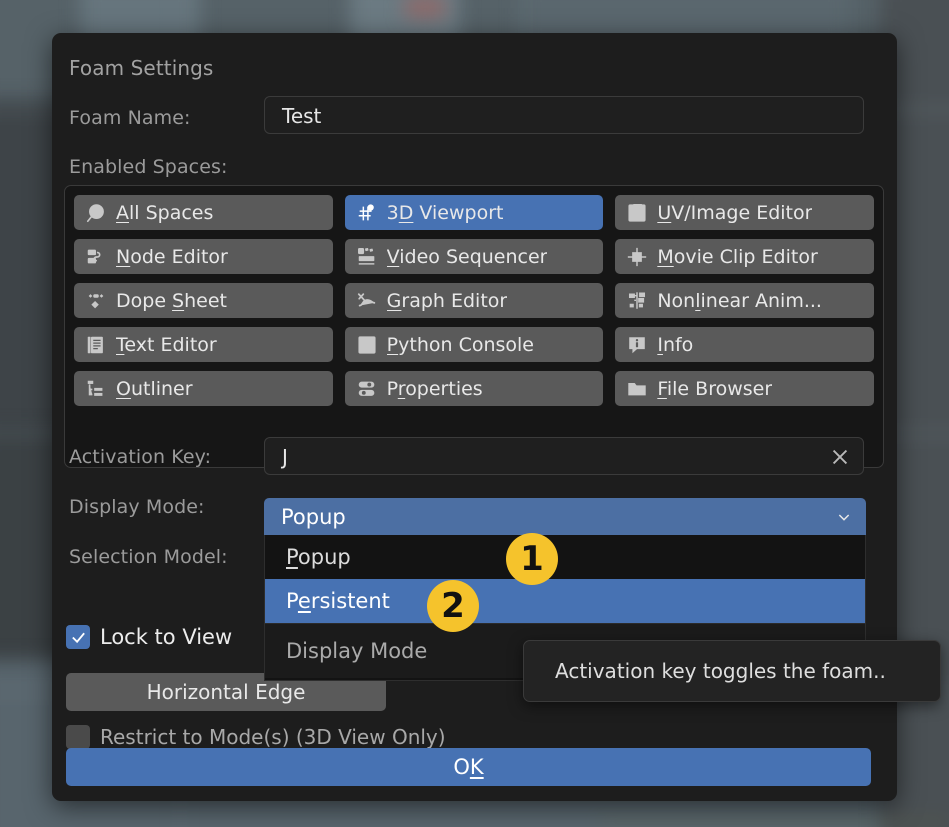 This screenshot has height=827, width=949. I want to click on space-button-label: Movie Clip Editor, so click(737, 256).